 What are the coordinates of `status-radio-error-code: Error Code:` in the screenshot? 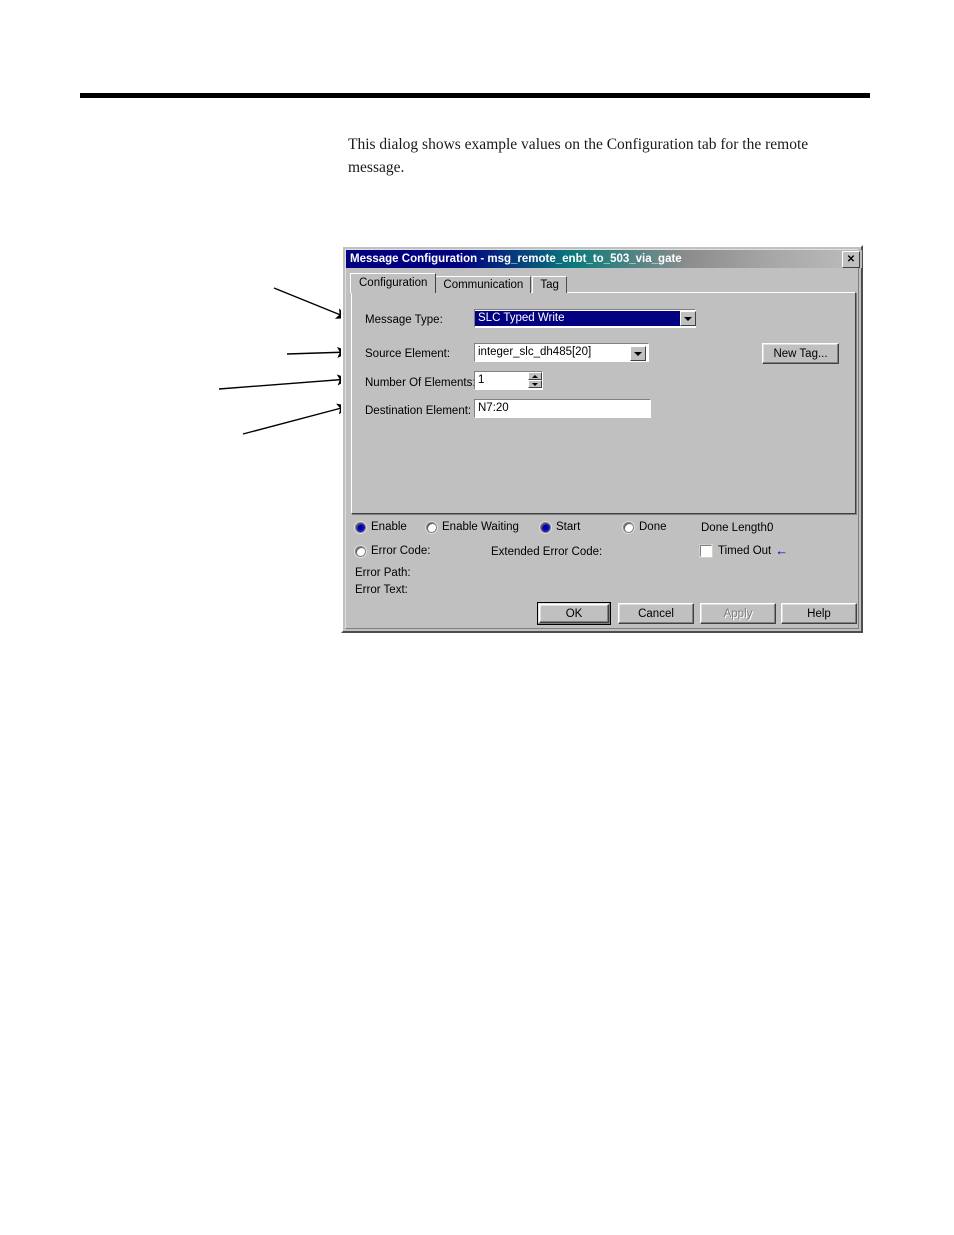 It's located at (392, 551).